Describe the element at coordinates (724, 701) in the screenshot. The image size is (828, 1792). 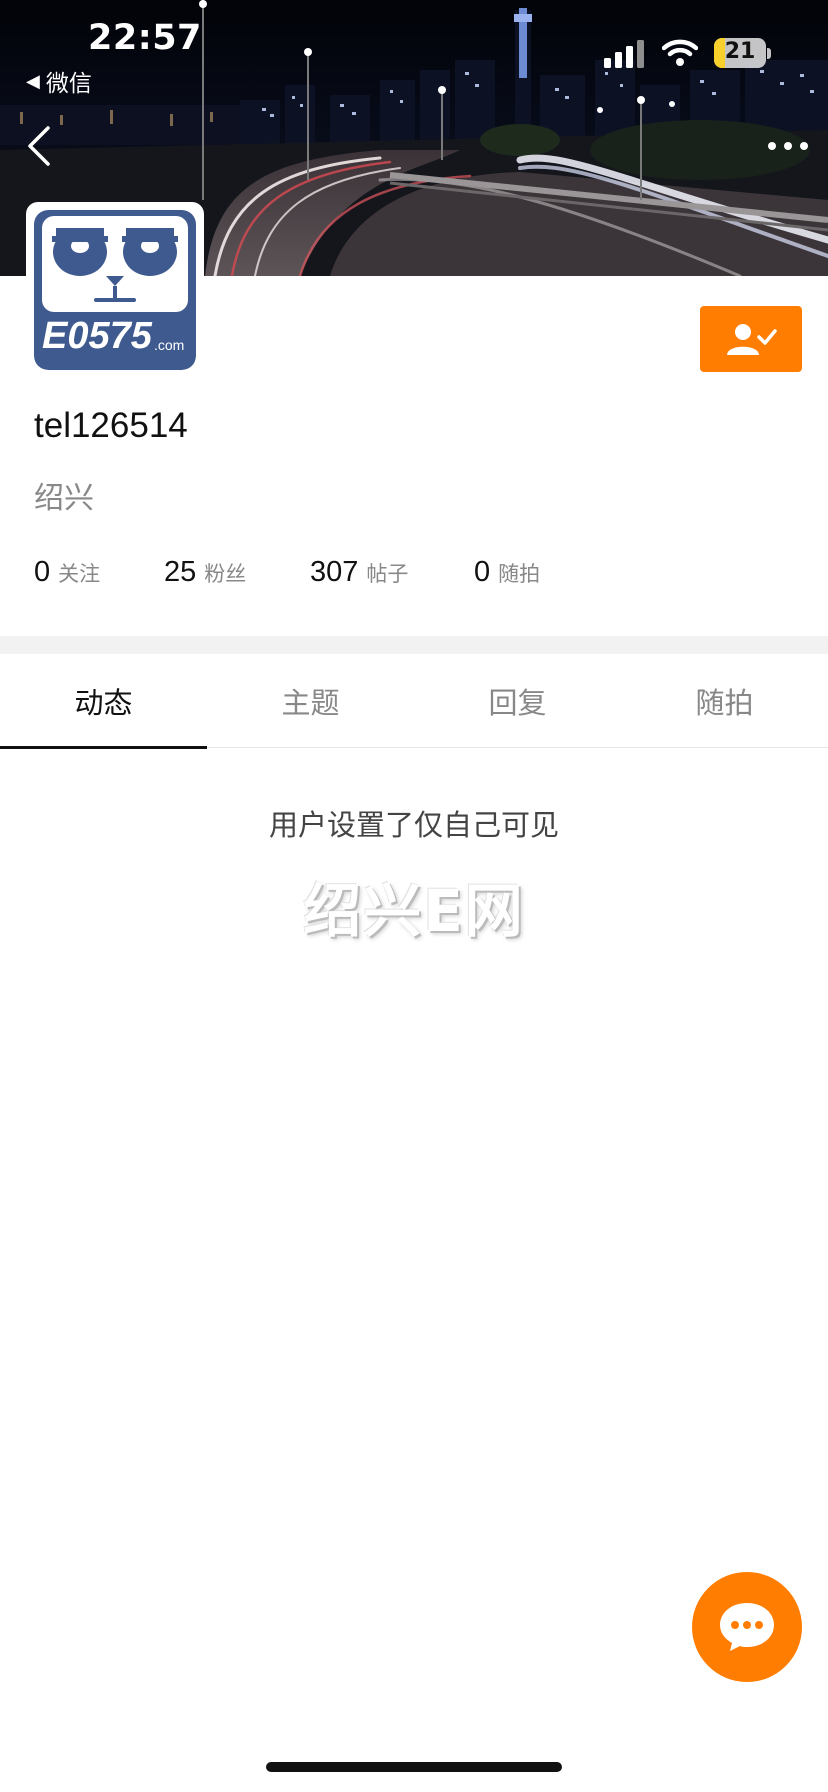
I see `tab-snapshots: 随拍` at that location.